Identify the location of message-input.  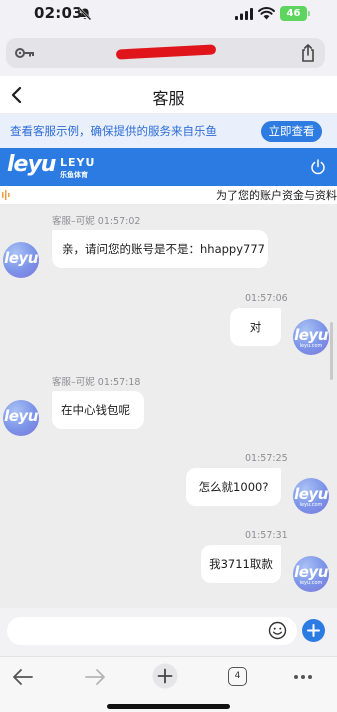
(152, 631).